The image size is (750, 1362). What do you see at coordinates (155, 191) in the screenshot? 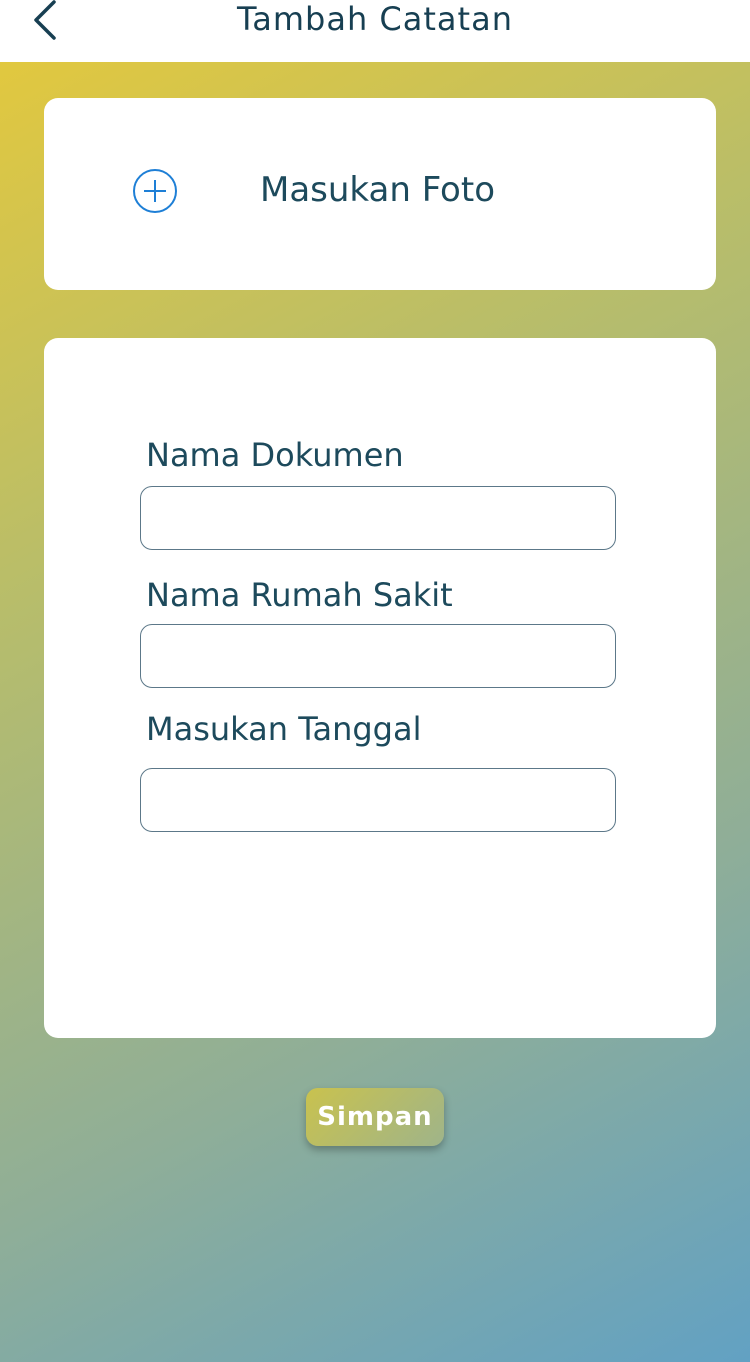
I see `plus-circle-icon` at bounding box center [155, 191].